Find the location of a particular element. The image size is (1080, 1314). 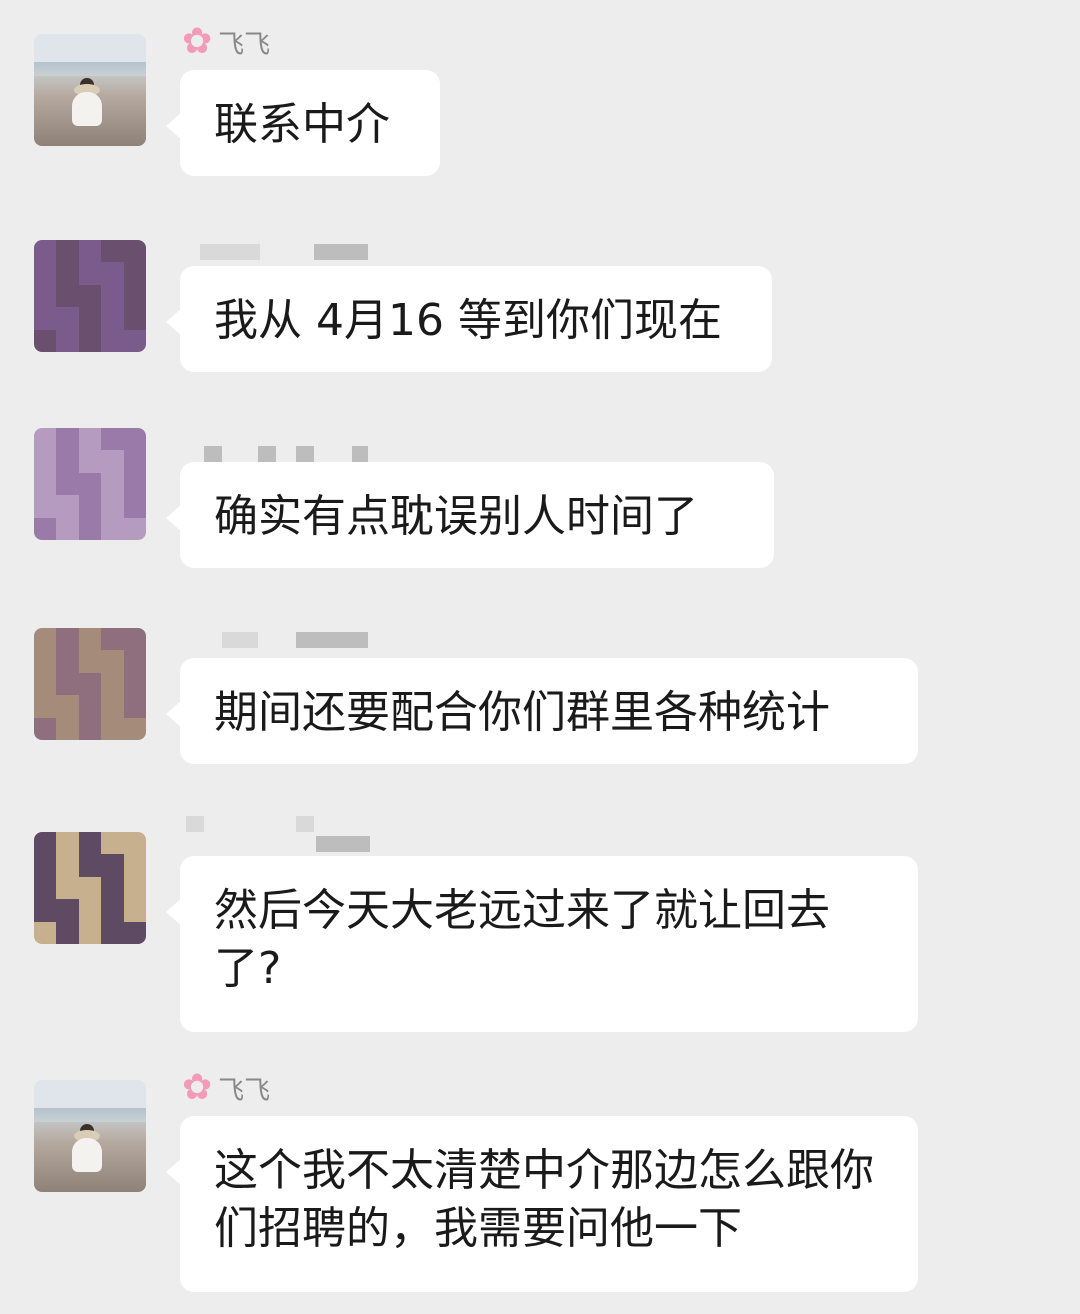

sender-label: 飞飞 is located at coordinates (244, 44).